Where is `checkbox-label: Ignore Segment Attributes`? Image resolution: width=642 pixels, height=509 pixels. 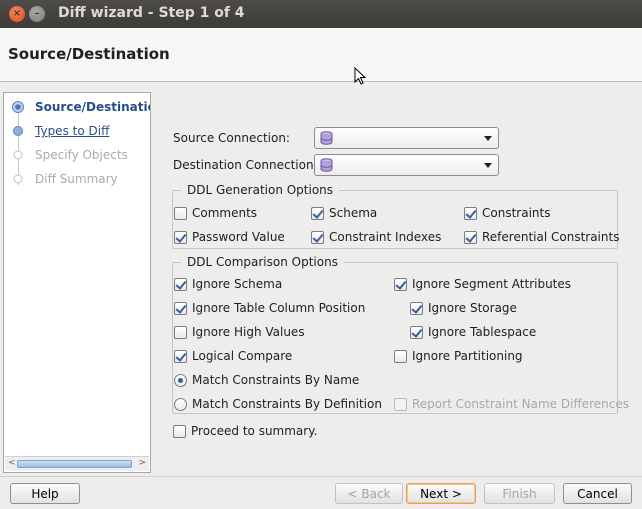
checkbox-label: Ignore Segment Attributes is located at coordinates (492, 284).